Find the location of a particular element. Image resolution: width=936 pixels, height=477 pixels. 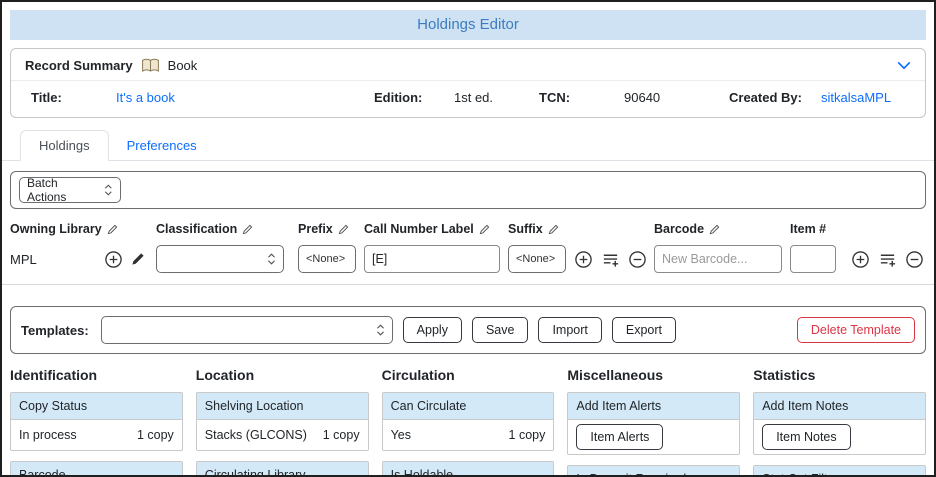

tcn-value: 90640 is located at coordinates (642, 97).